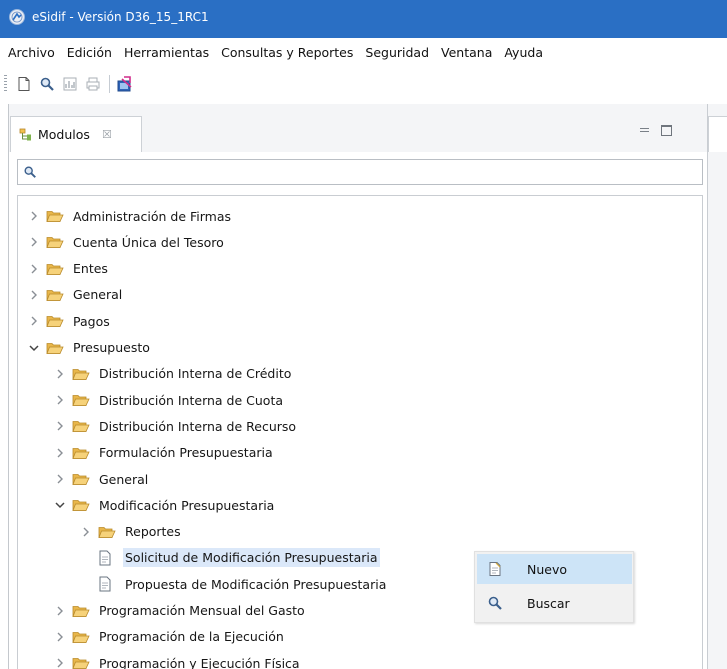 The height and width of the screenshot is (669, 727). What do you see at coordinates (93, 84) in the screenshot?
I see `print-icon` at bounding box center [93, 84].